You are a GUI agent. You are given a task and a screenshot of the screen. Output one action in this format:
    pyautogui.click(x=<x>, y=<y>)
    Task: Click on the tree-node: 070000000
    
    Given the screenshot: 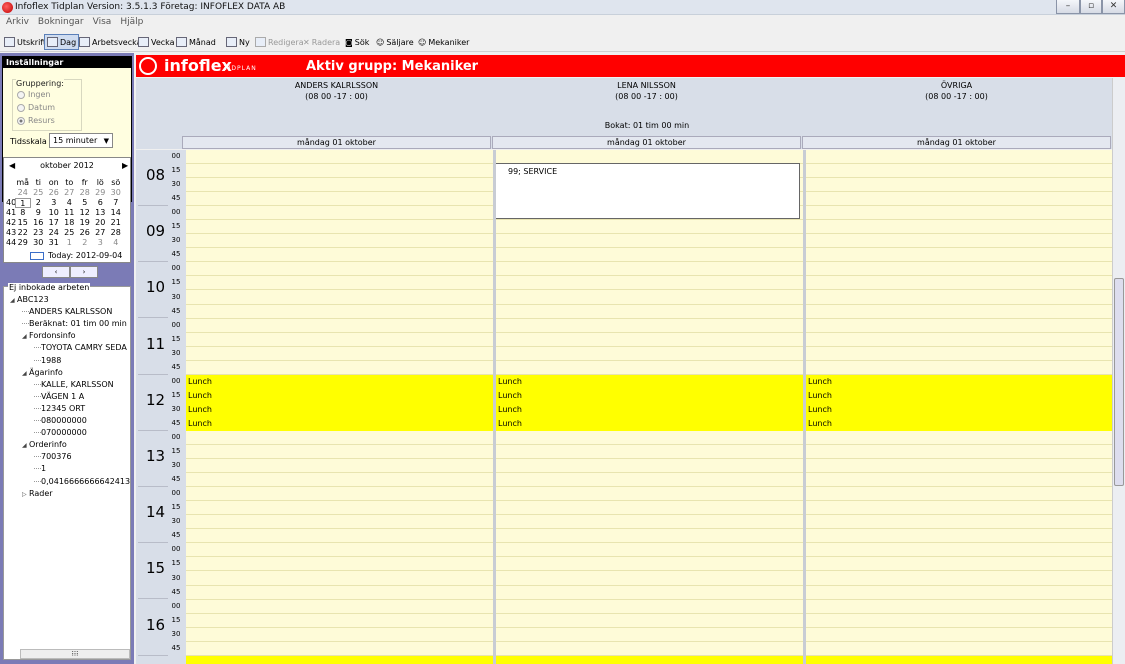 What is the action you would take?
    pyautogui.click(x=60, y=432)
    